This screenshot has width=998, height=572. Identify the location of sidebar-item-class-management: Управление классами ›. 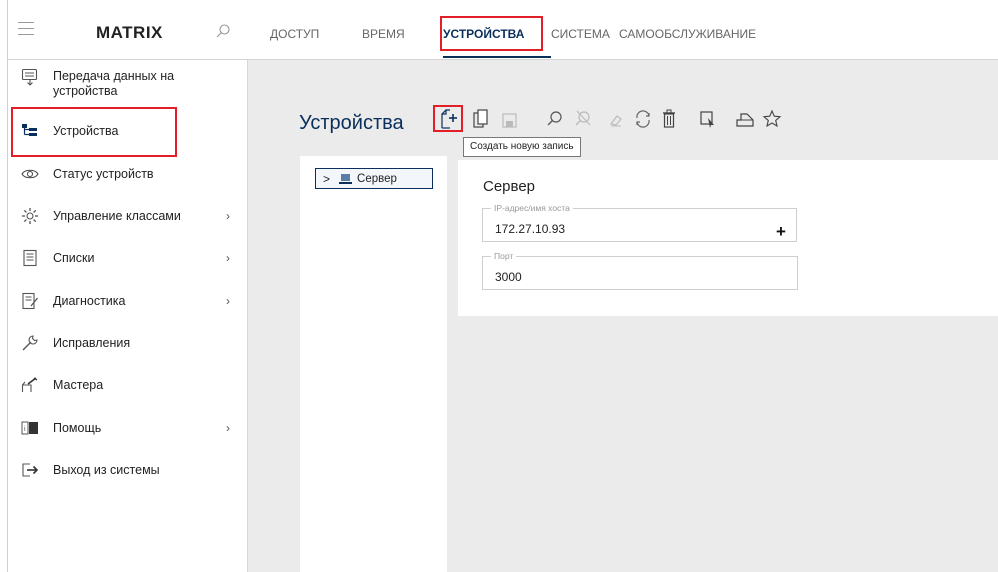
(128, 218).